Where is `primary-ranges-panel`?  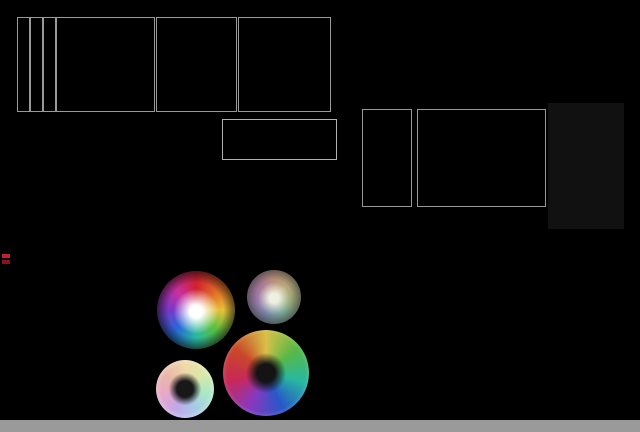
primary-ranges-panel is located at coordinates (586, 324).